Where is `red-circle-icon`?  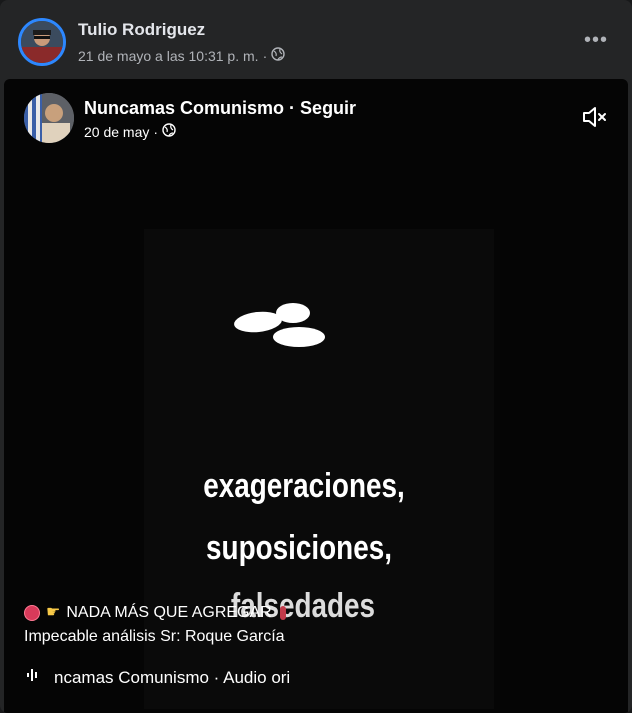 red-circle-icon is located at coordinates (32, 613).